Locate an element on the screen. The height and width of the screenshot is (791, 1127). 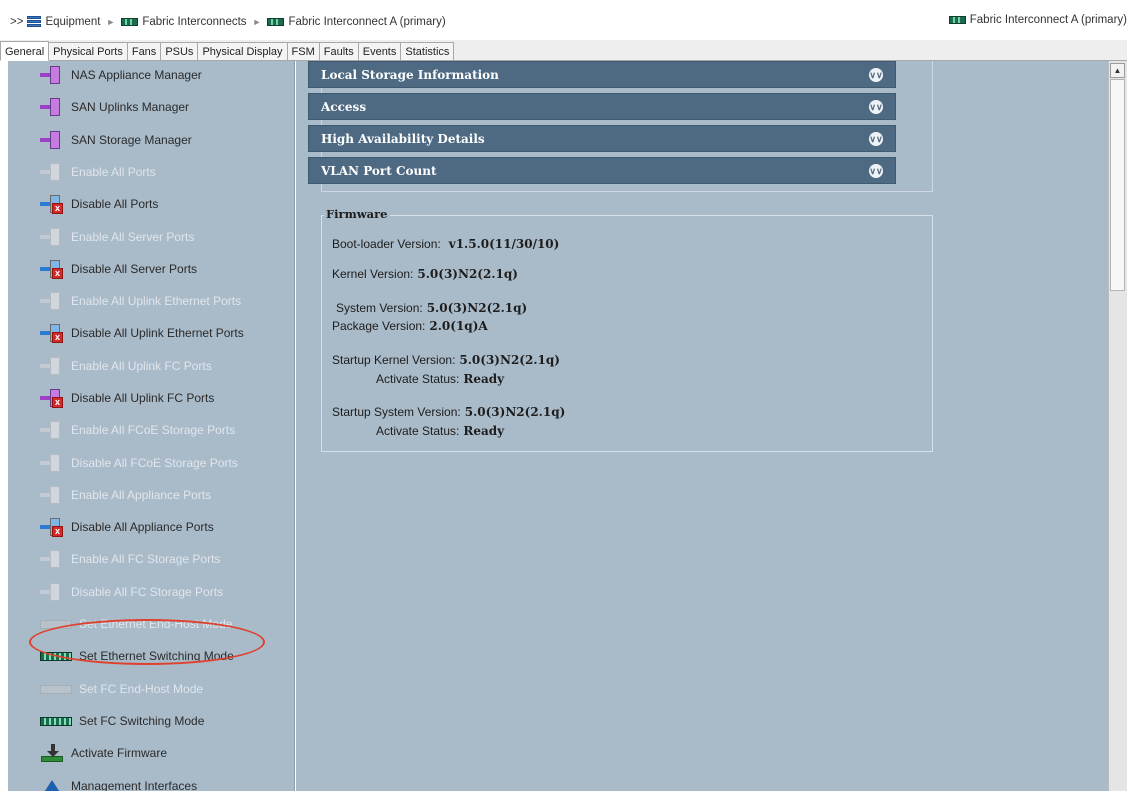
action-label: Enable All Appliance Ports is located at coordinates (141, 495).